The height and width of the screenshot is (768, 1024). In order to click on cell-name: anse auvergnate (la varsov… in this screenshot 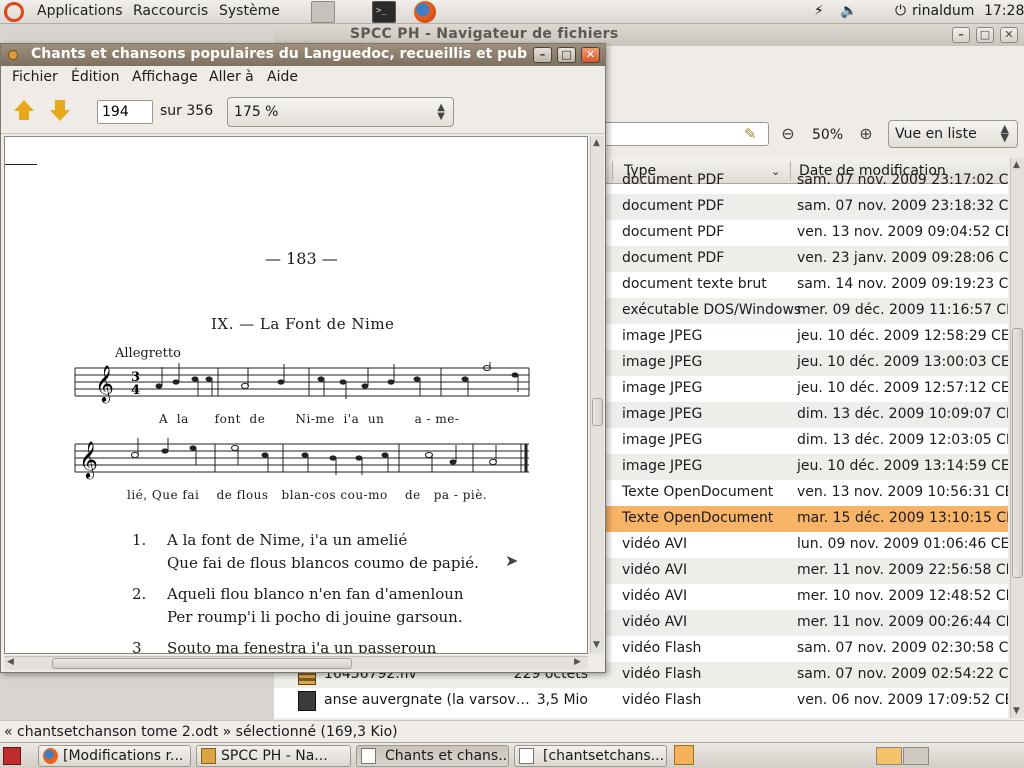, I will do `click(427, 700)`.